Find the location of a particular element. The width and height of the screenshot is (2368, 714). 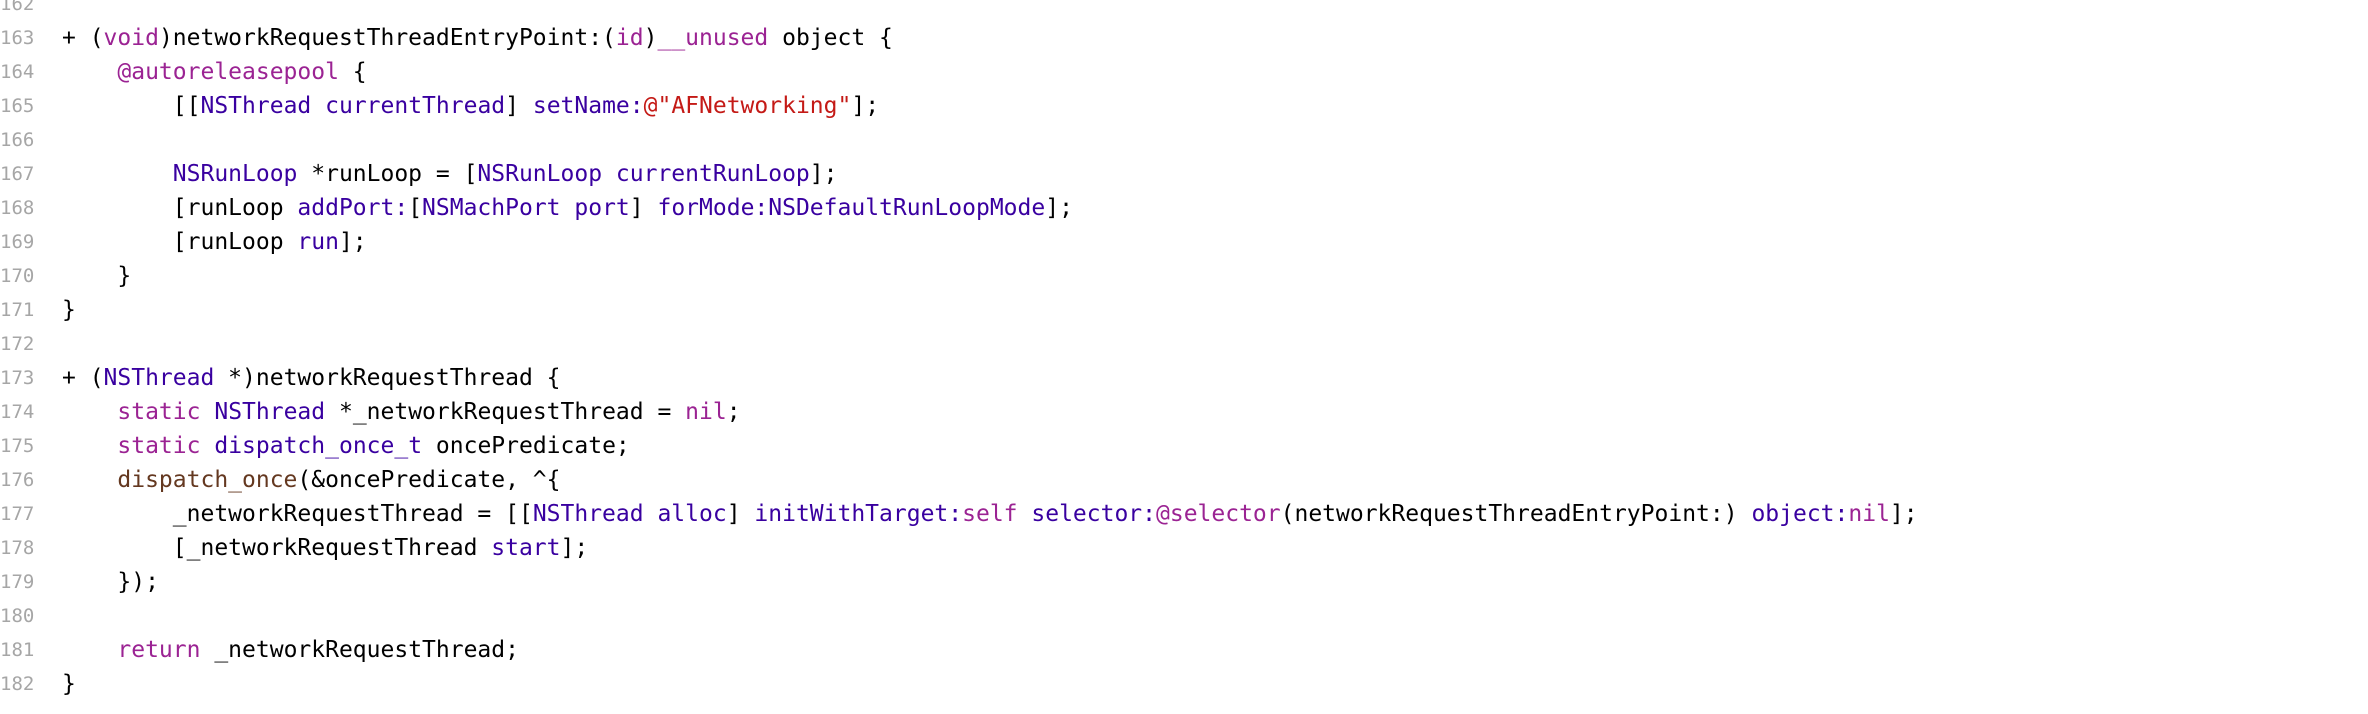

code-token-method: port is located at coordinates (602, 208).